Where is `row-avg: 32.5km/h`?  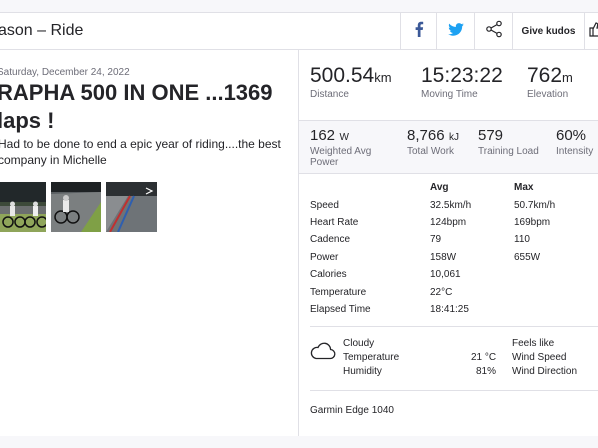
row-avg: 32.5km/h is located at coordinates (451, 205).